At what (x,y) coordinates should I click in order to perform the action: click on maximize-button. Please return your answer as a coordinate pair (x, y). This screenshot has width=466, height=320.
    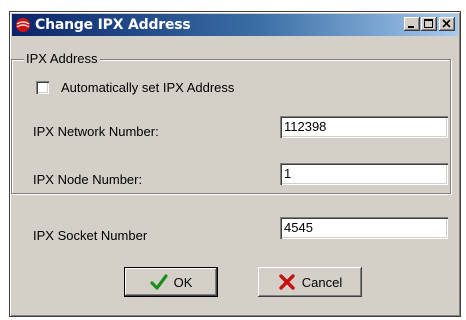
    Looking at the image, I should click on (429, 24).